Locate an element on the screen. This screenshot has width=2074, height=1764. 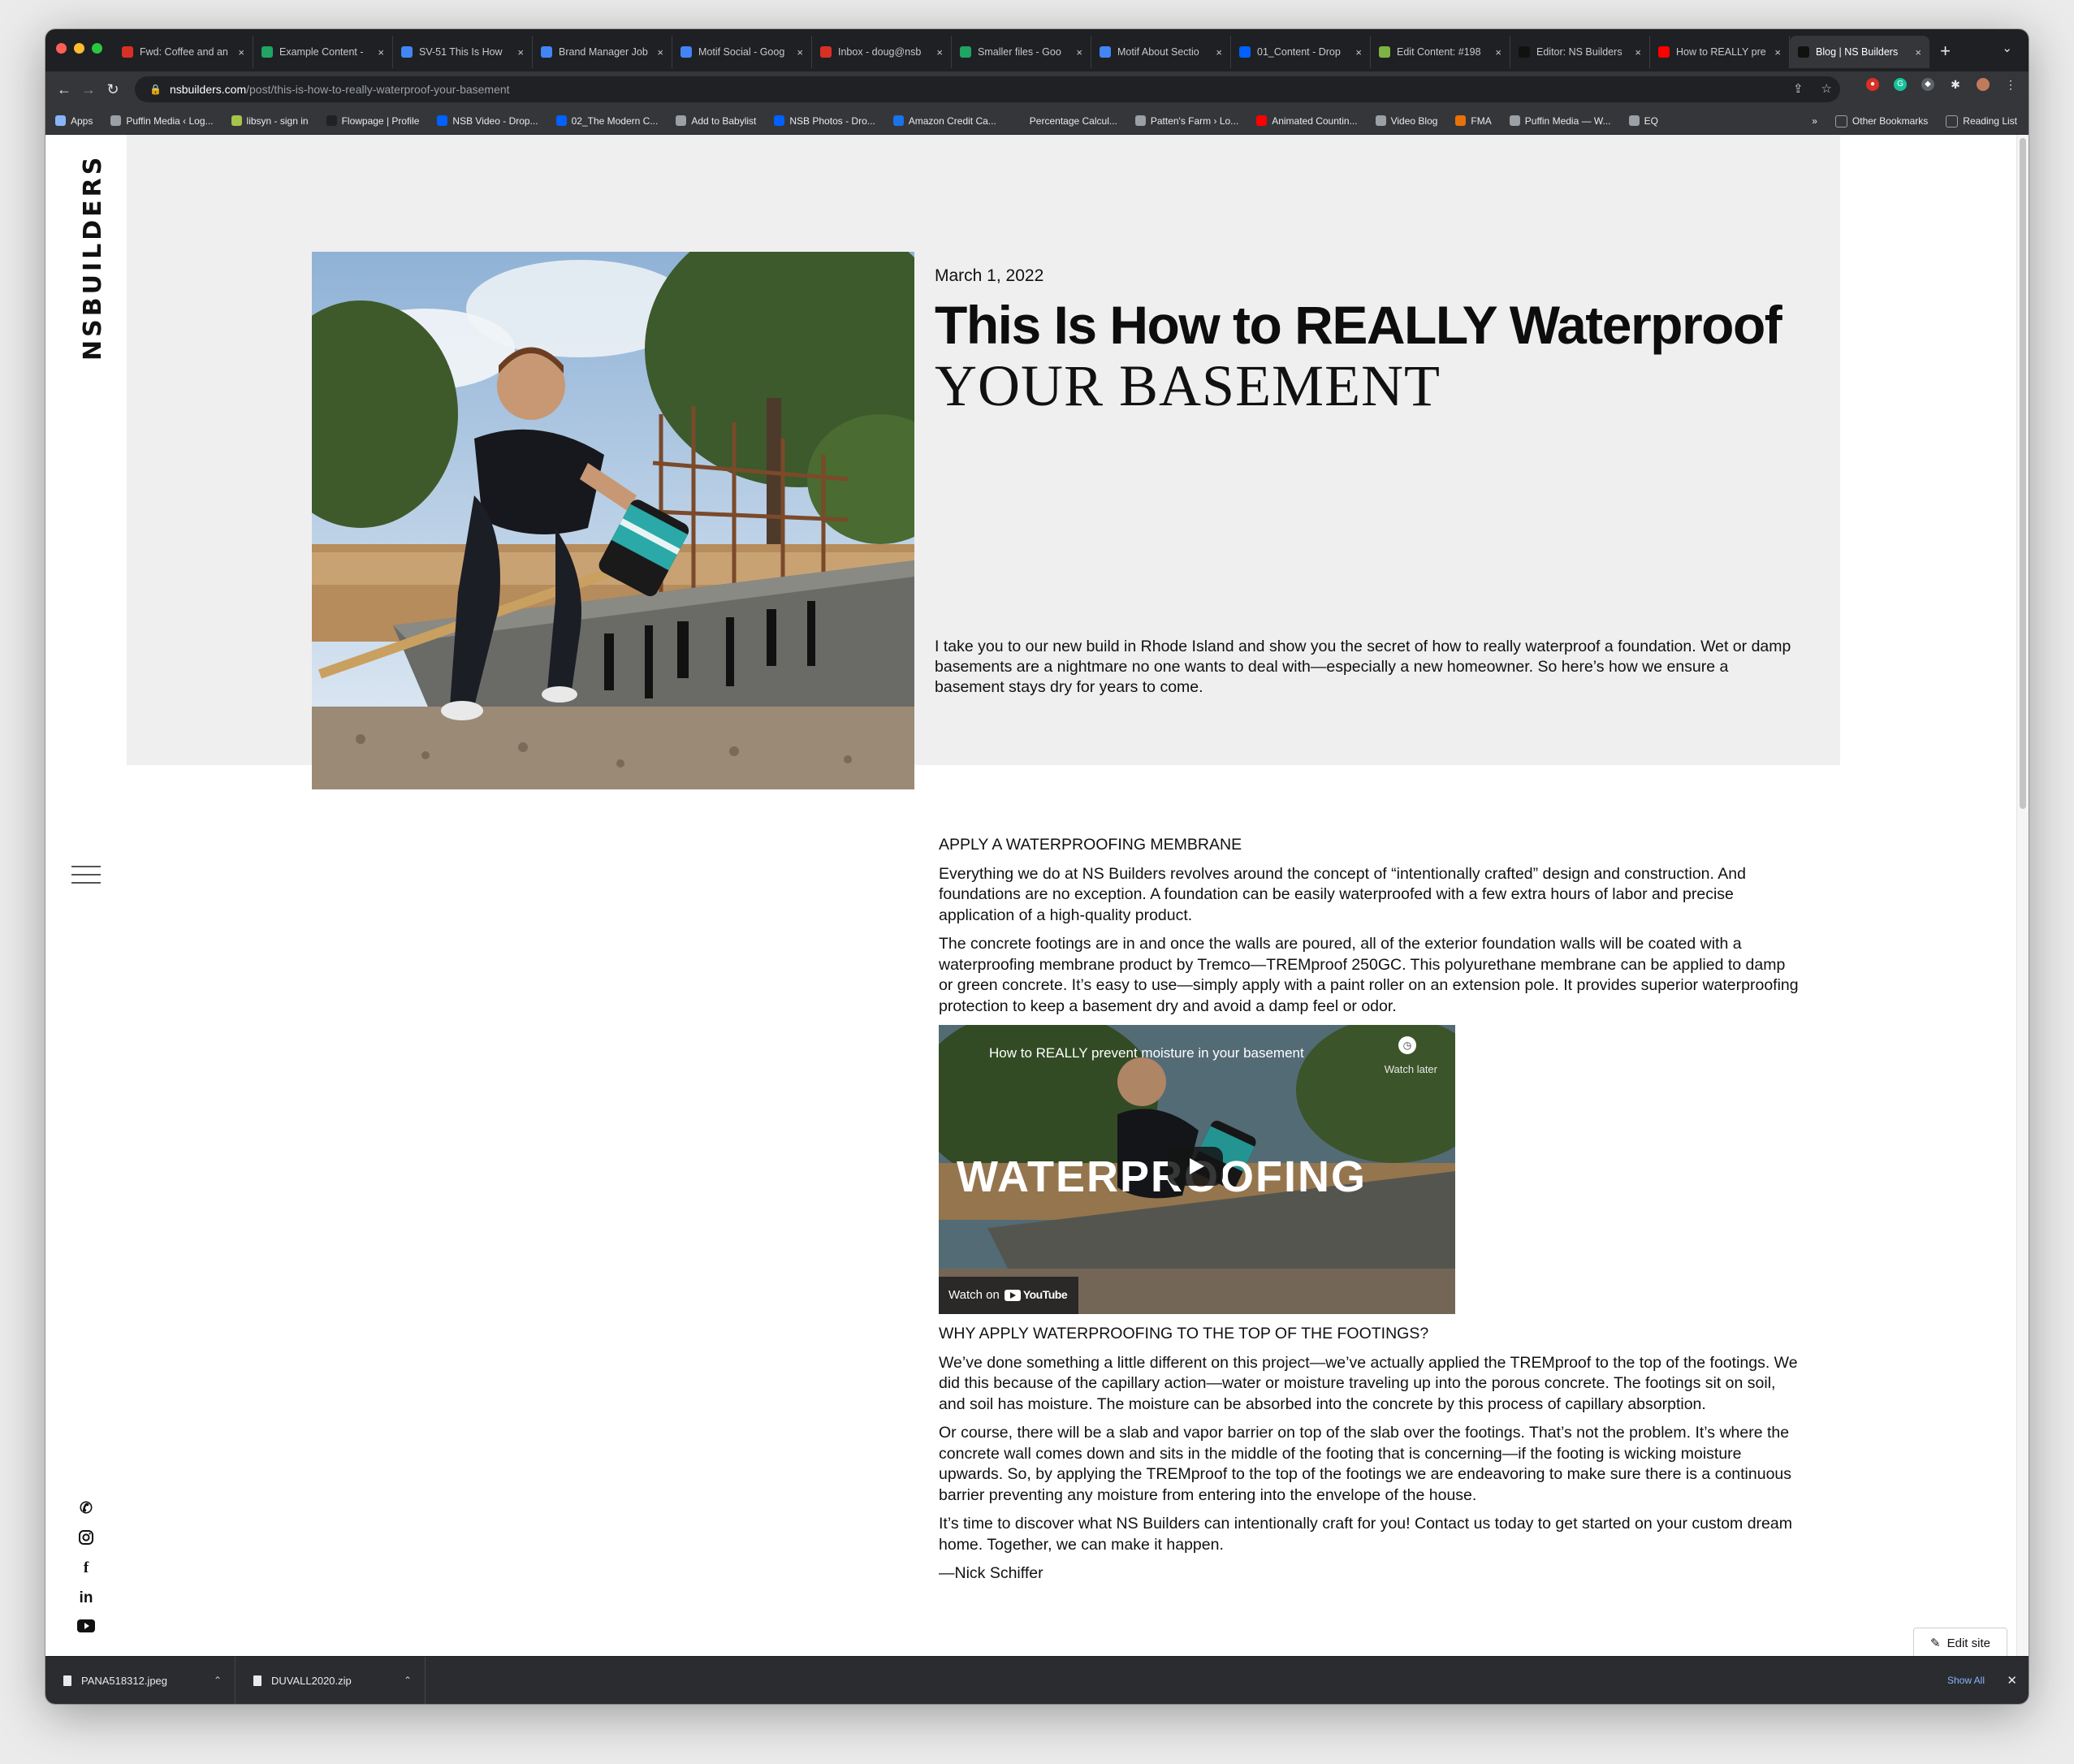
download-item: DUVALL2020.zip ⌃ is located at coordinates (330, 1681).